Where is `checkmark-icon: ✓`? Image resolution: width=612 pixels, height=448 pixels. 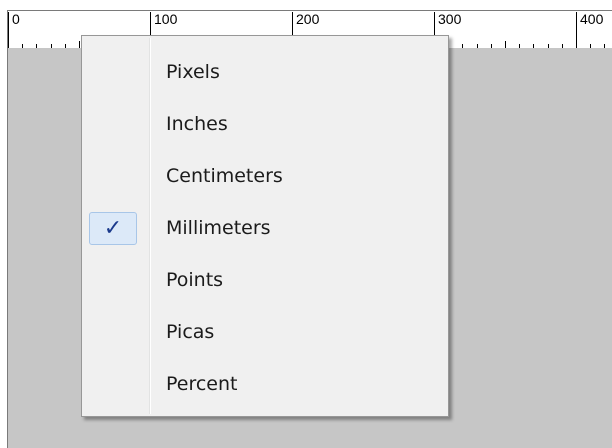 checkmark-icon: ✓ is located at coordinates (113, 228).